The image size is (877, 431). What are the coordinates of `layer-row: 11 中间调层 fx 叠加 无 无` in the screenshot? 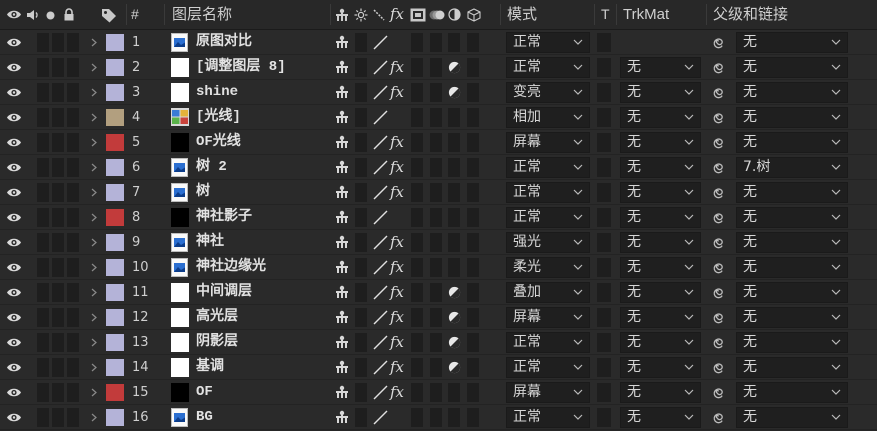 It's located at (438, 292).